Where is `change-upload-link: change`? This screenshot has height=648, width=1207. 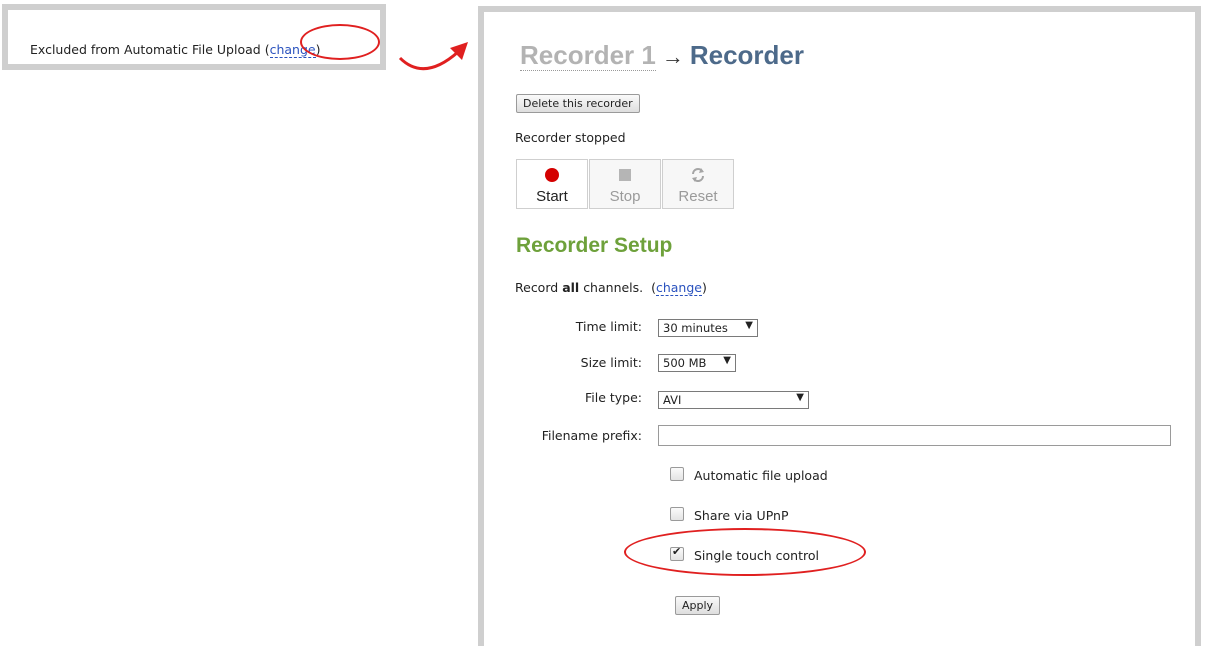 change-upload-link: change is located at coordinates (292, 50).